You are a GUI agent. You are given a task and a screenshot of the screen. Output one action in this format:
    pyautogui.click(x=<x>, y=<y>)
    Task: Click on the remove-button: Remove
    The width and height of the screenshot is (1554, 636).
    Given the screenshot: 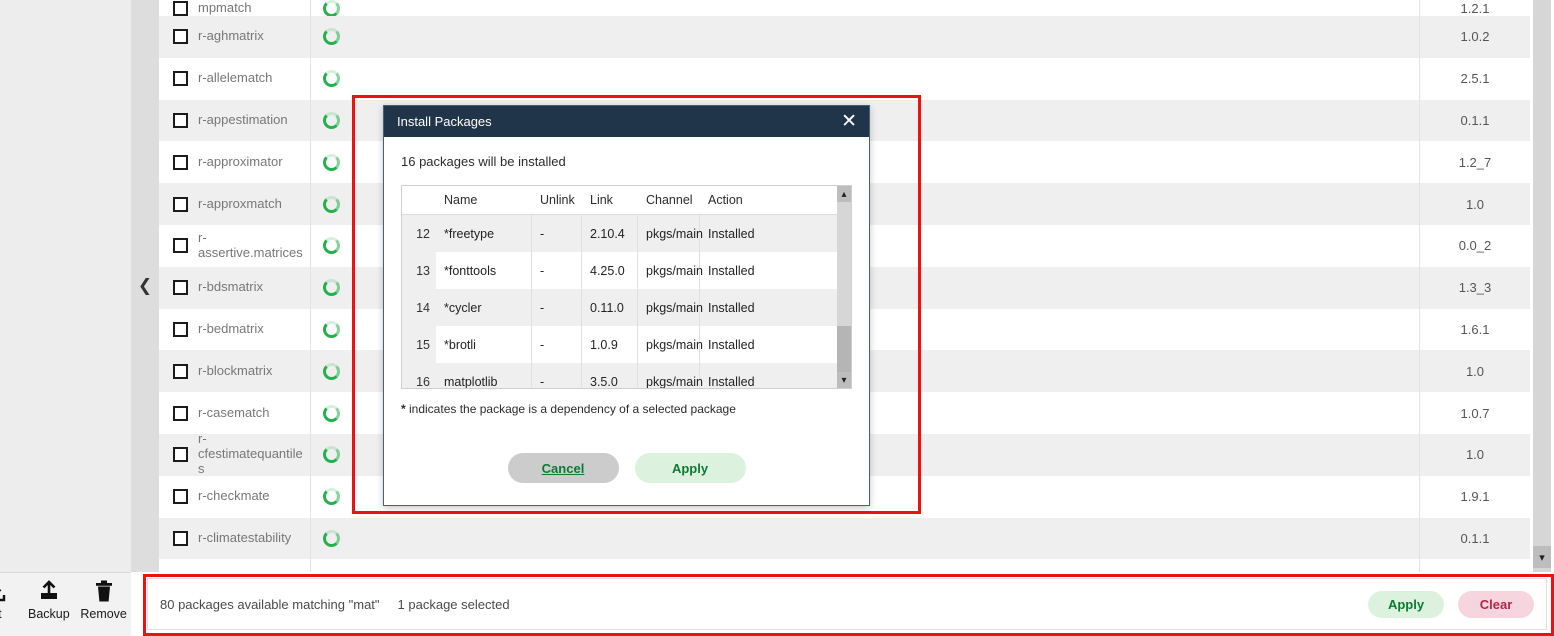 What is the action you would take?
    pyautogui.click(x=103, y=600)
    